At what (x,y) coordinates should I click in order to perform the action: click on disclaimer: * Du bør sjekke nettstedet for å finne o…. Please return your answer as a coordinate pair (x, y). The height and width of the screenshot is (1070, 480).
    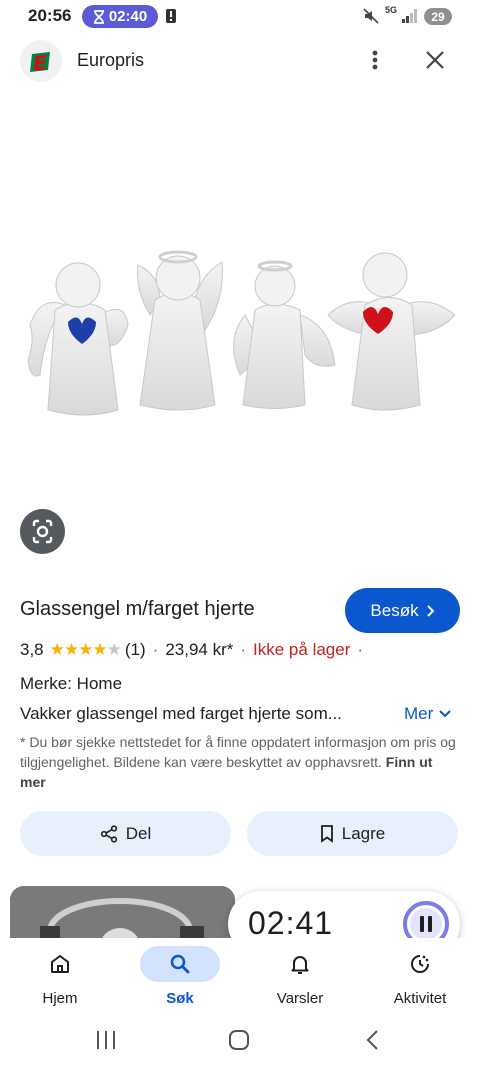
    Looking at the image, I should click on (240, 762).